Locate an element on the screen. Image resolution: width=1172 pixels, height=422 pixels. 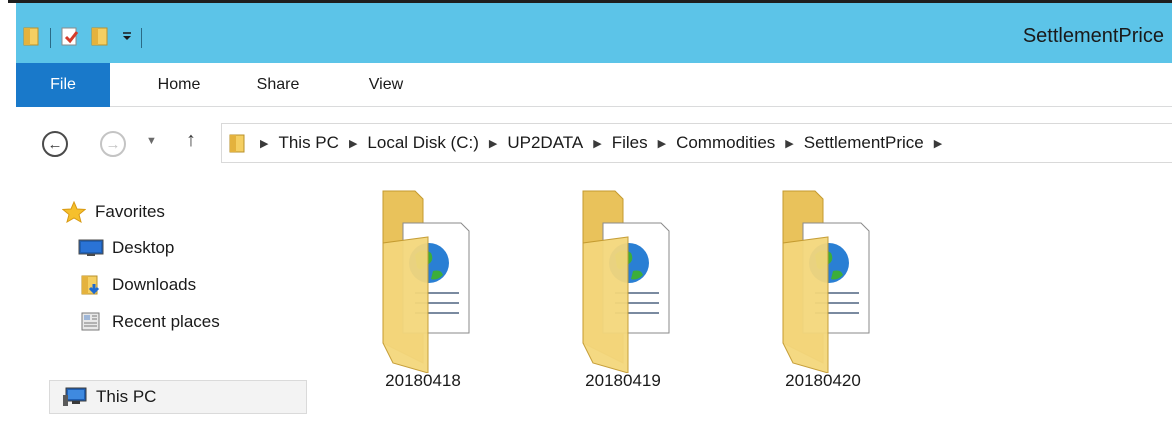
location-folder-icon is located at coordinates (238, 143).